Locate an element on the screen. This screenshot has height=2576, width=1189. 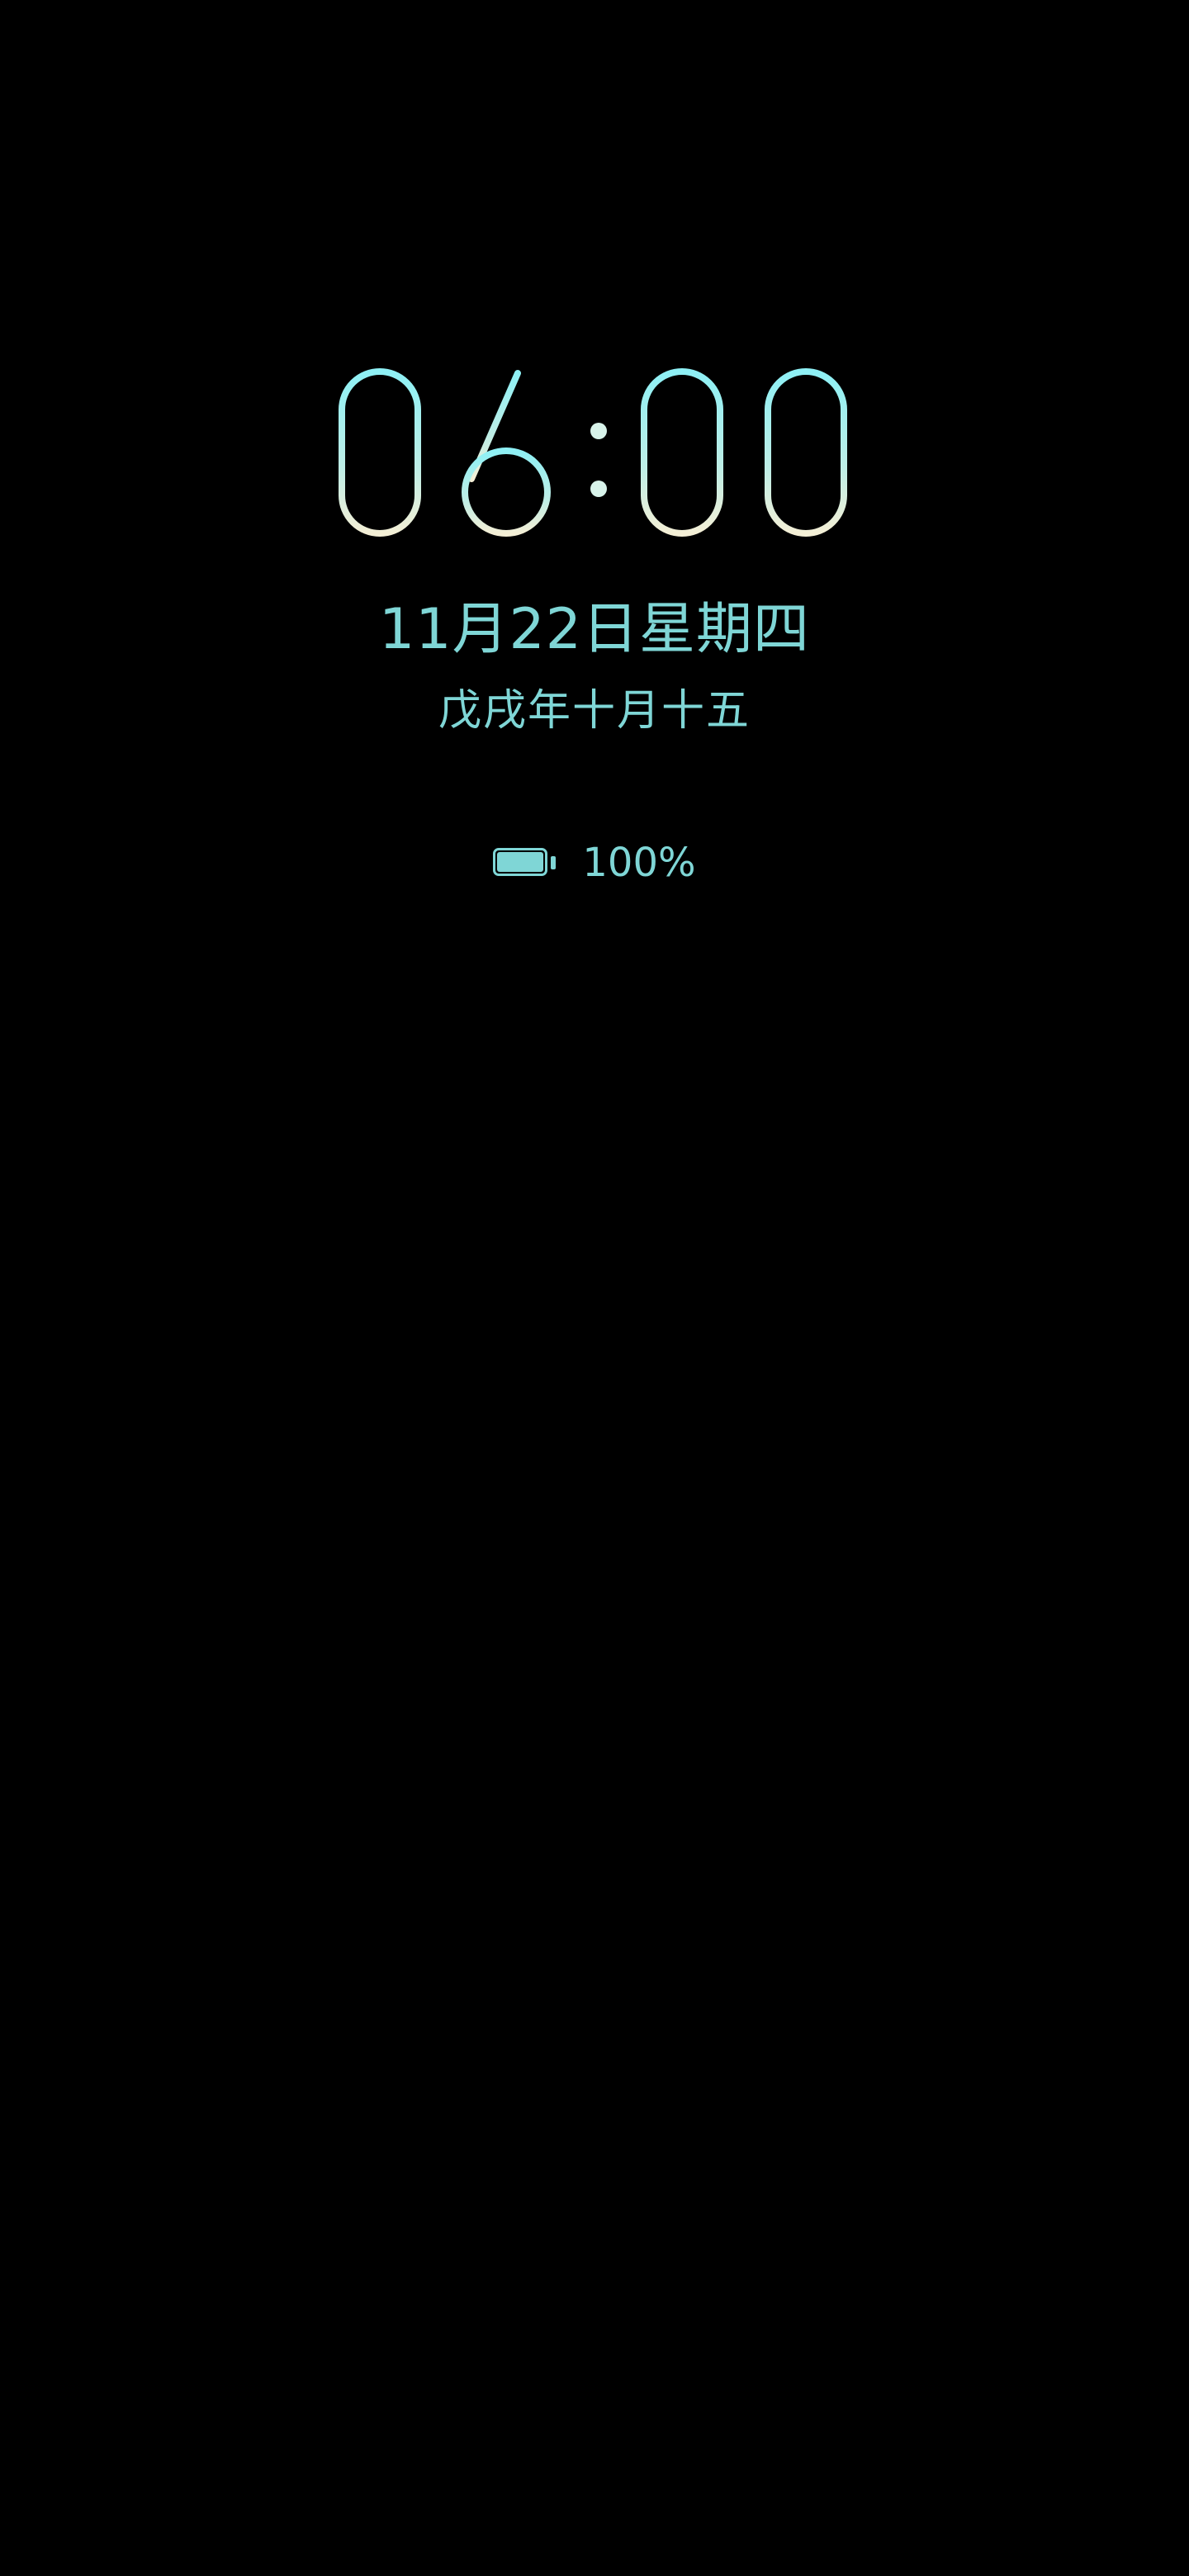
clock: 06:00 is located at coordinates (594, 454).